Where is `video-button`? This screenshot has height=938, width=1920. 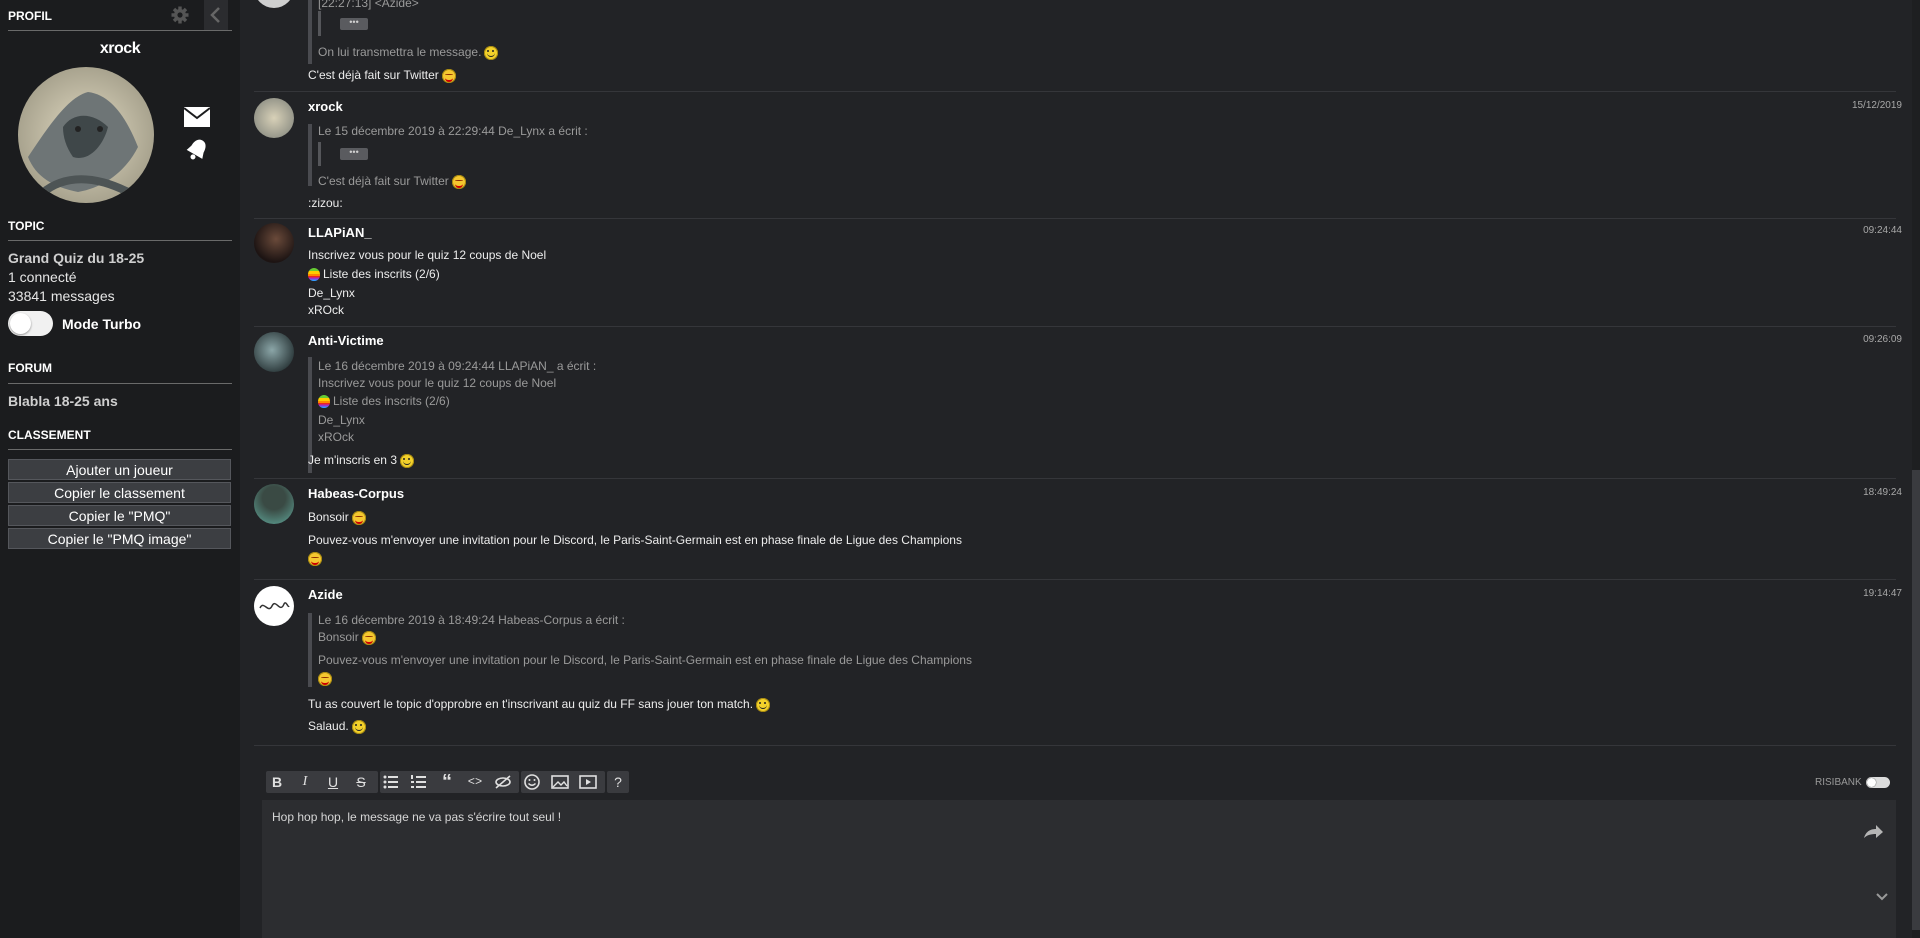 video-button is located at coordinates (588, 782).